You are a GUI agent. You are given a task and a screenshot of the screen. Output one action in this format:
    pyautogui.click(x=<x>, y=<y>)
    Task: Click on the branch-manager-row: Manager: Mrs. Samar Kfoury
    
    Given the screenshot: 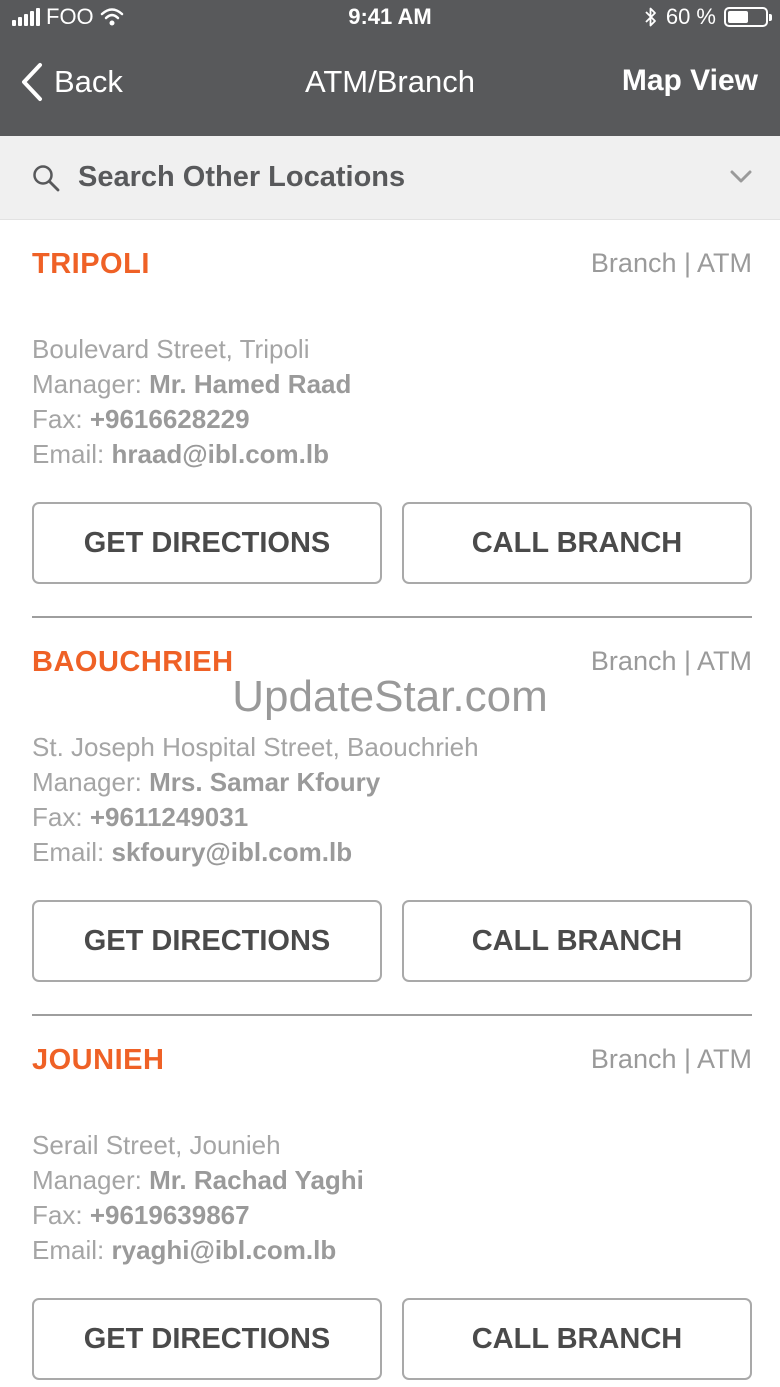 What is the action you would take?
    pyautogui.click(x=255, y=782)
    